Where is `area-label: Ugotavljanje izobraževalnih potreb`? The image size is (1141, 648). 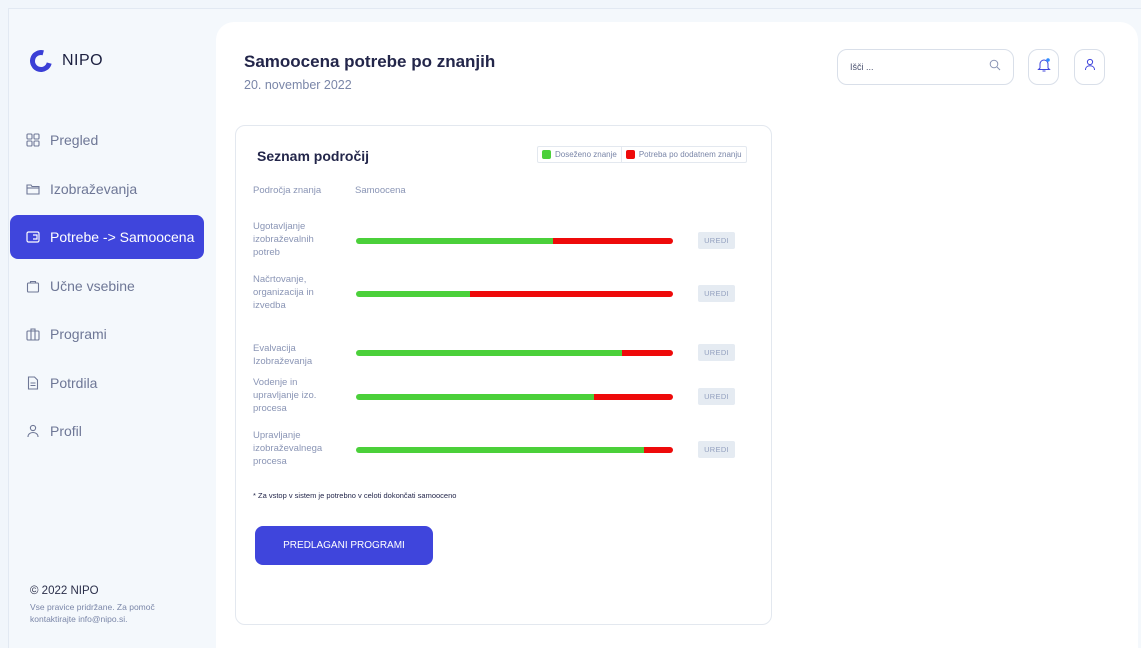 area-label: Ugotavljanje izobraževalnih potreb is located at coordinates (298, 239).